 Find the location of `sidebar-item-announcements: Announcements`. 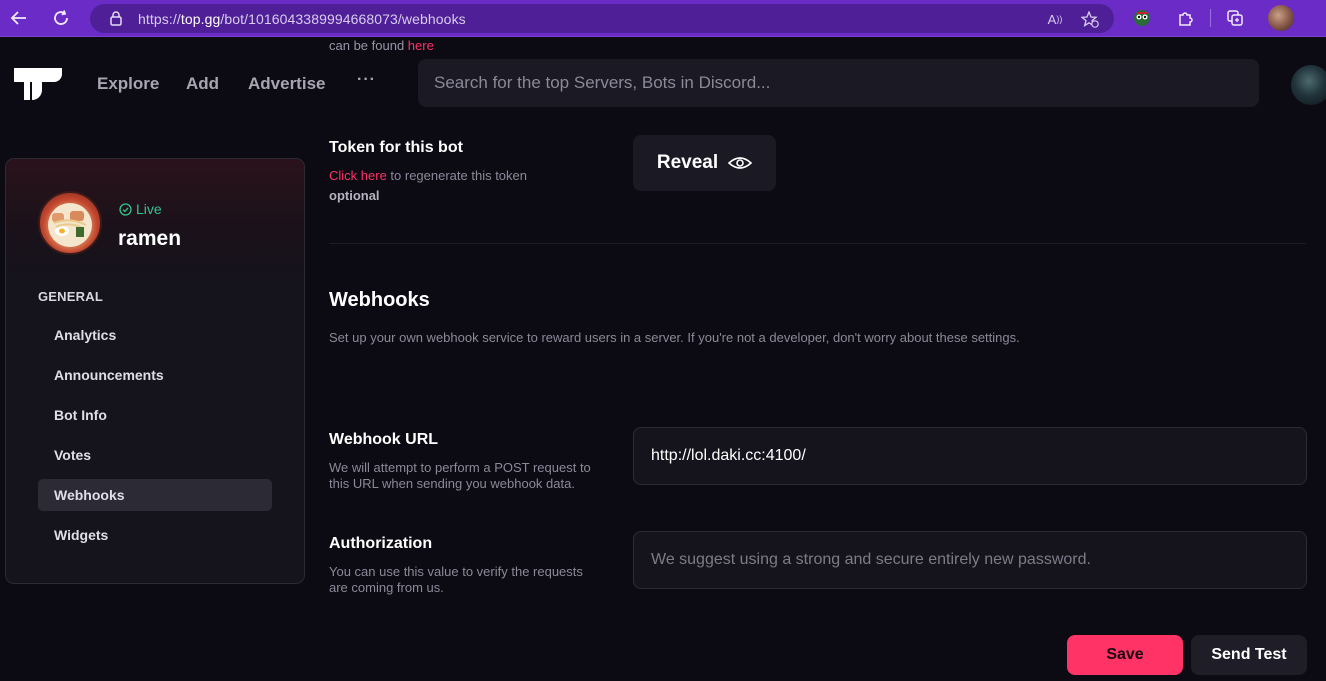

sidebar-item-announcements: Announcements is located at coordinates (155, 375).